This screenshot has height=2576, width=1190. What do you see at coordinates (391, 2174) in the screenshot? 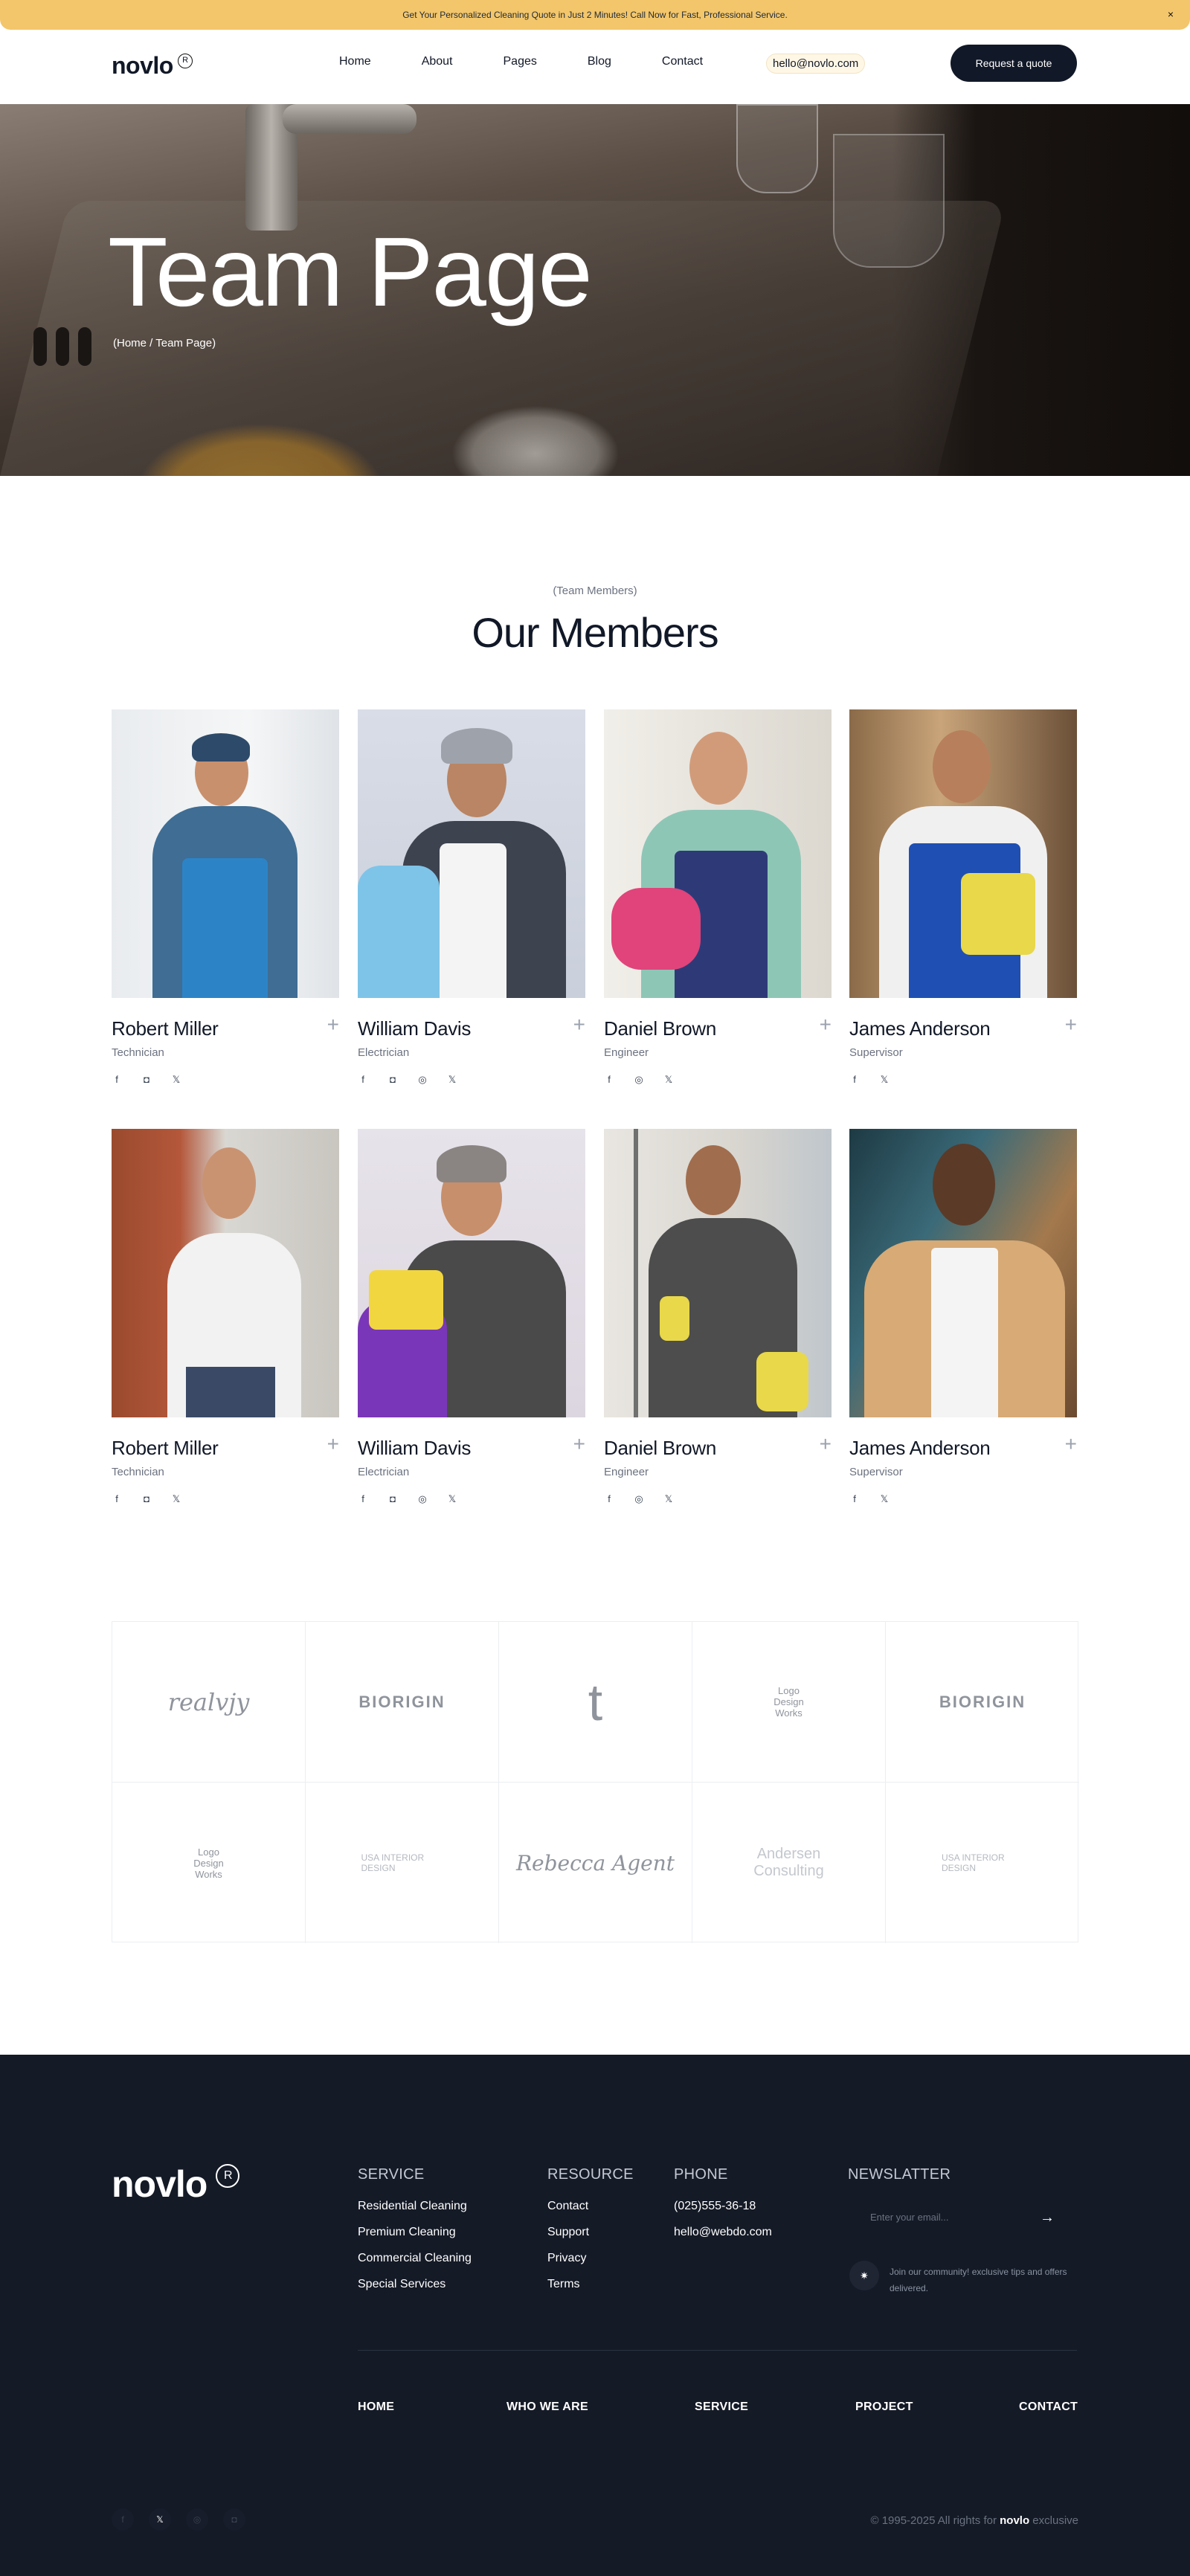
I see `footer-column-title: SERVICE` at bounding box center [391, 2174].